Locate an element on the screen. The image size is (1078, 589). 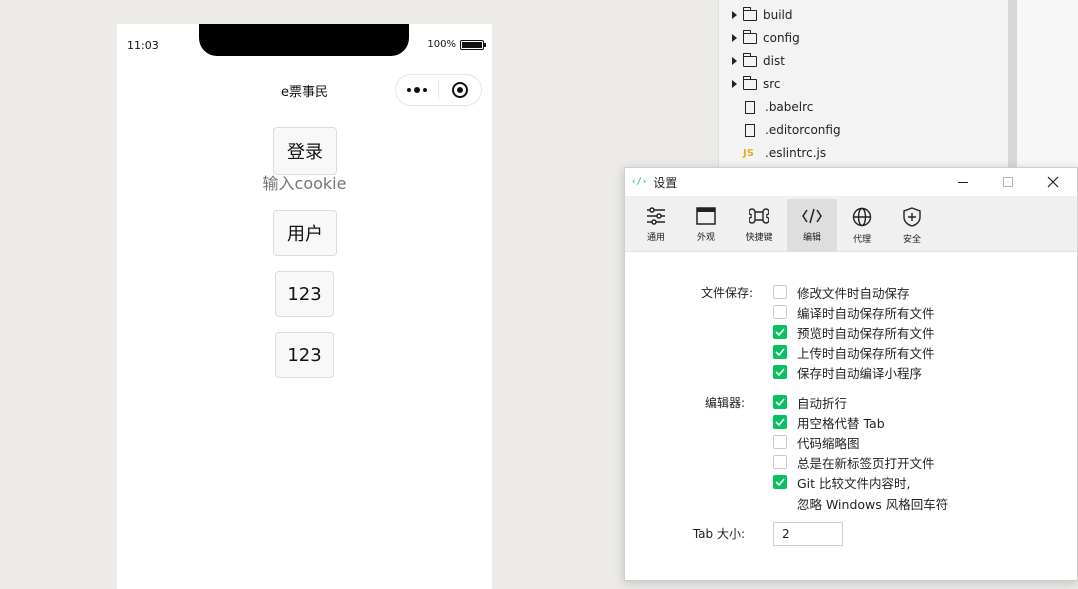
maximize-icon is located at coordinates (1008, 182).